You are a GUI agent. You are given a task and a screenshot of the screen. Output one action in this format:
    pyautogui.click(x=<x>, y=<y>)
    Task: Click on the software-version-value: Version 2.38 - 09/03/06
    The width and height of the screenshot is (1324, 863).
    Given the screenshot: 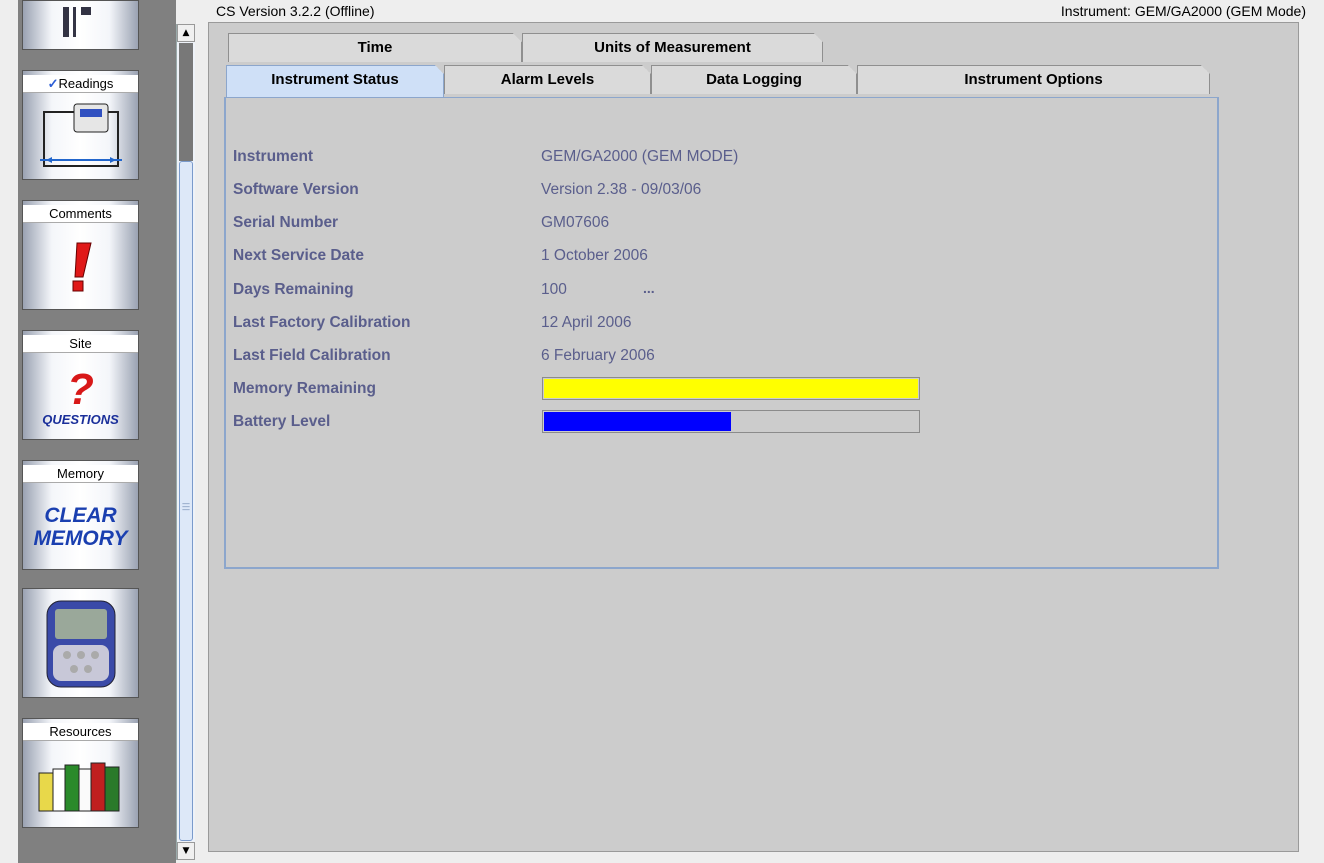 What is the action you would take?
    pyautogui.click(x=621, y=189)
    